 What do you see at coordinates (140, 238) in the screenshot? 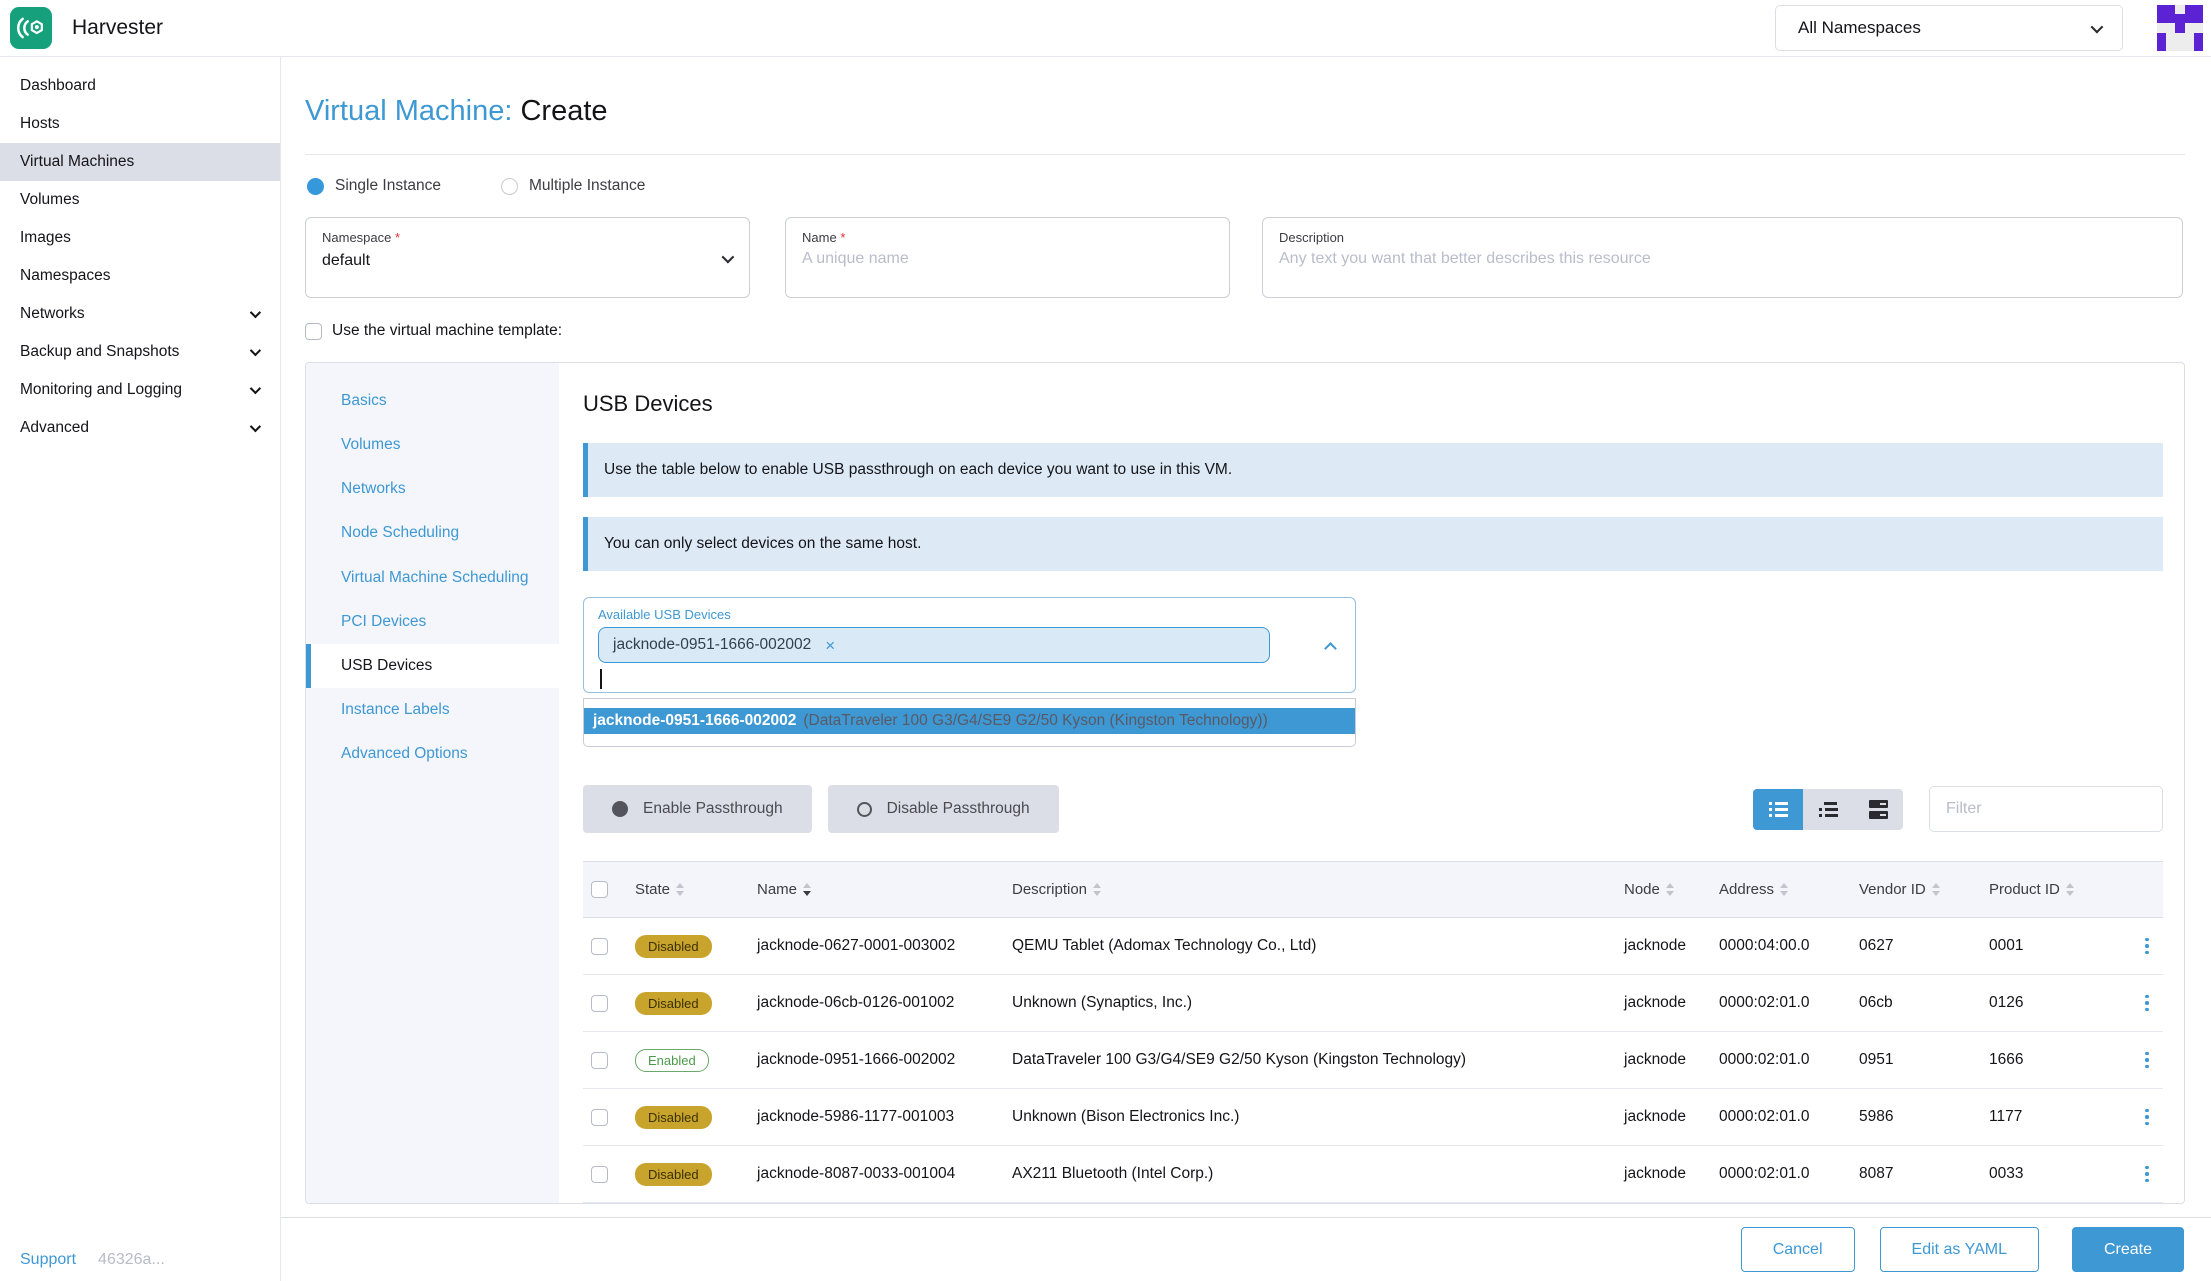
I see `sidebar-item-images: Images` at bounding box center [140, 238].